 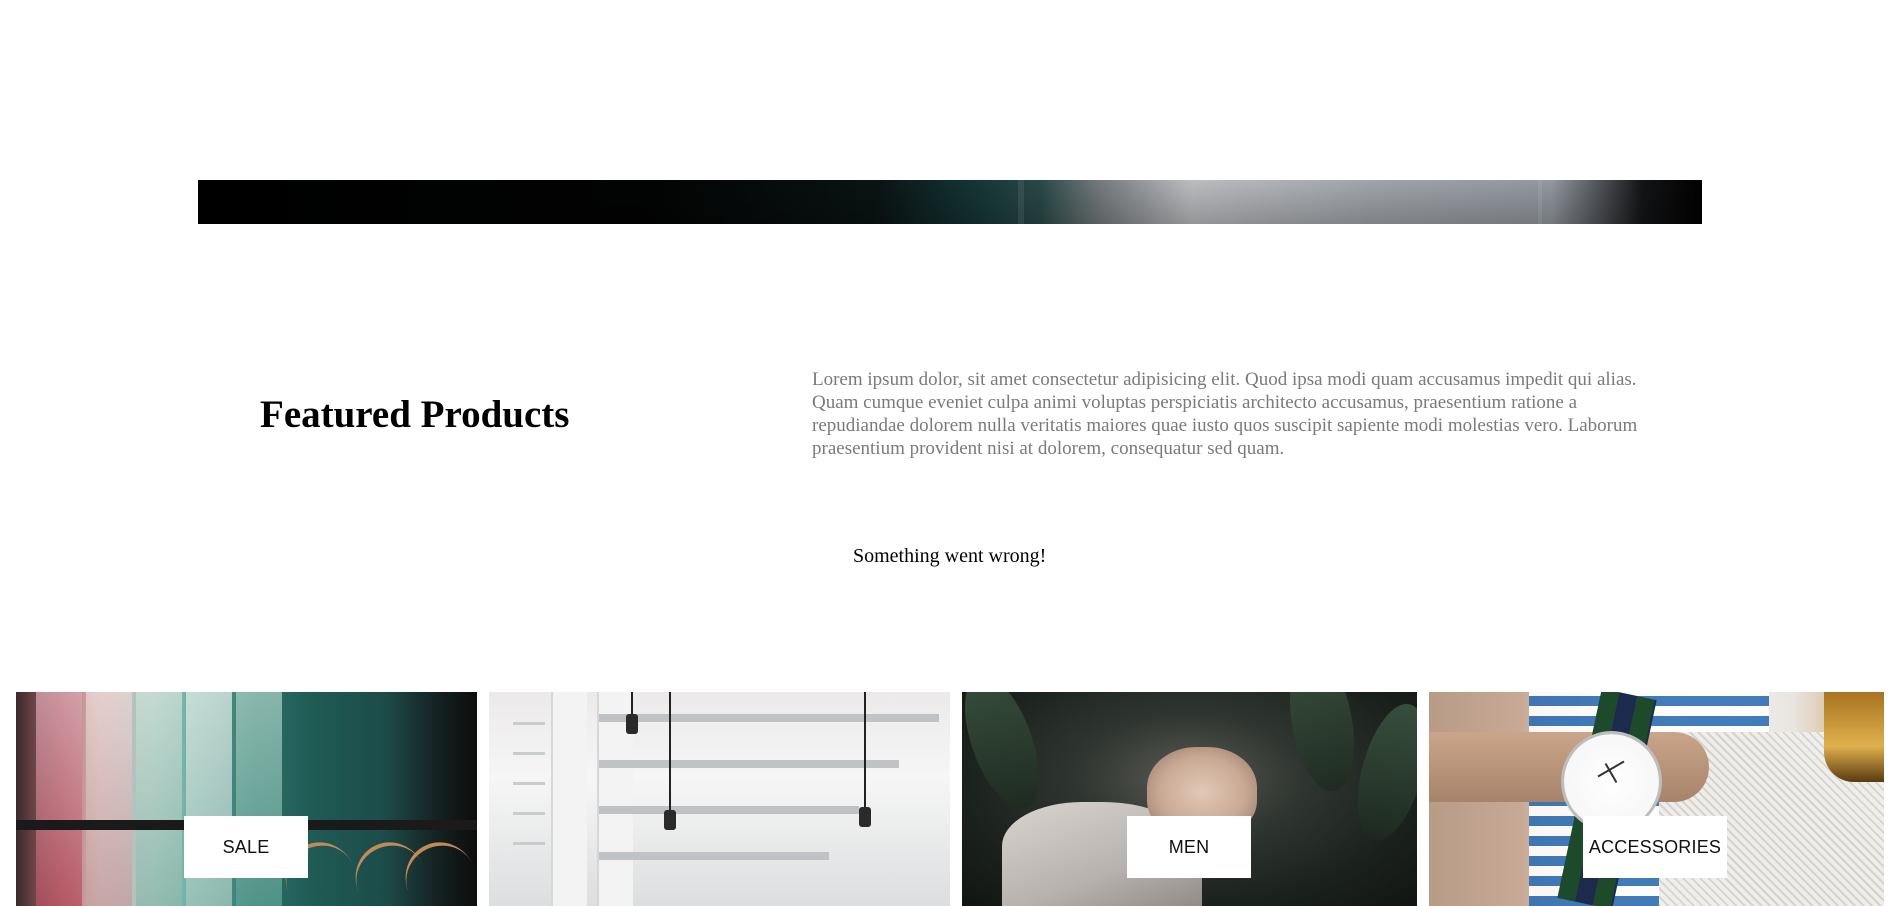 I want to click on pillar-shape, so click(x=570, y=799).